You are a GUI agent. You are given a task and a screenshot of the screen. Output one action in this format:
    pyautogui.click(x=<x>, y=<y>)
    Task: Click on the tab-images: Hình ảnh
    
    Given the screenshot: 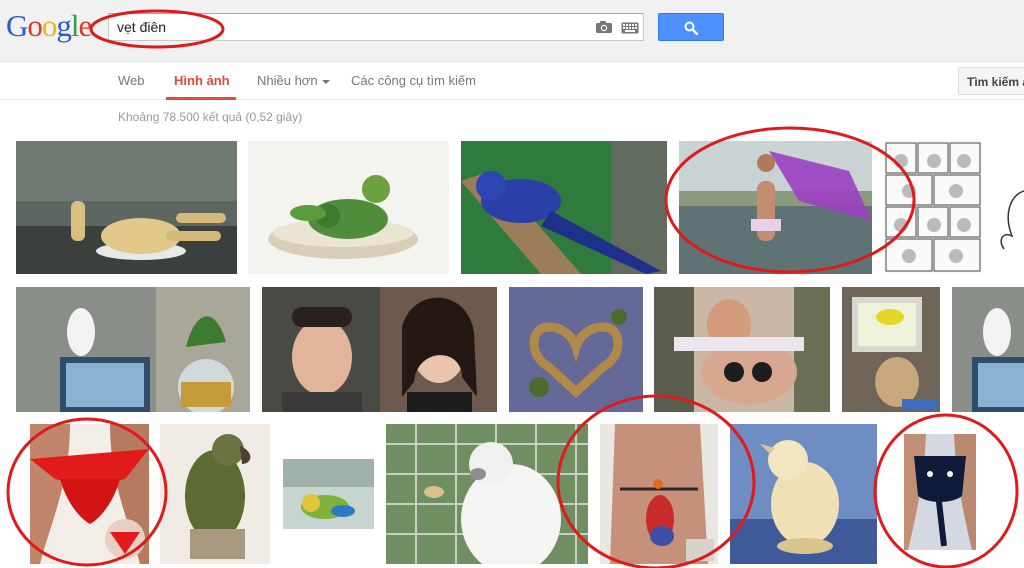 What is the action you would take?
    pyautogui.click(x=202, y=80)
    